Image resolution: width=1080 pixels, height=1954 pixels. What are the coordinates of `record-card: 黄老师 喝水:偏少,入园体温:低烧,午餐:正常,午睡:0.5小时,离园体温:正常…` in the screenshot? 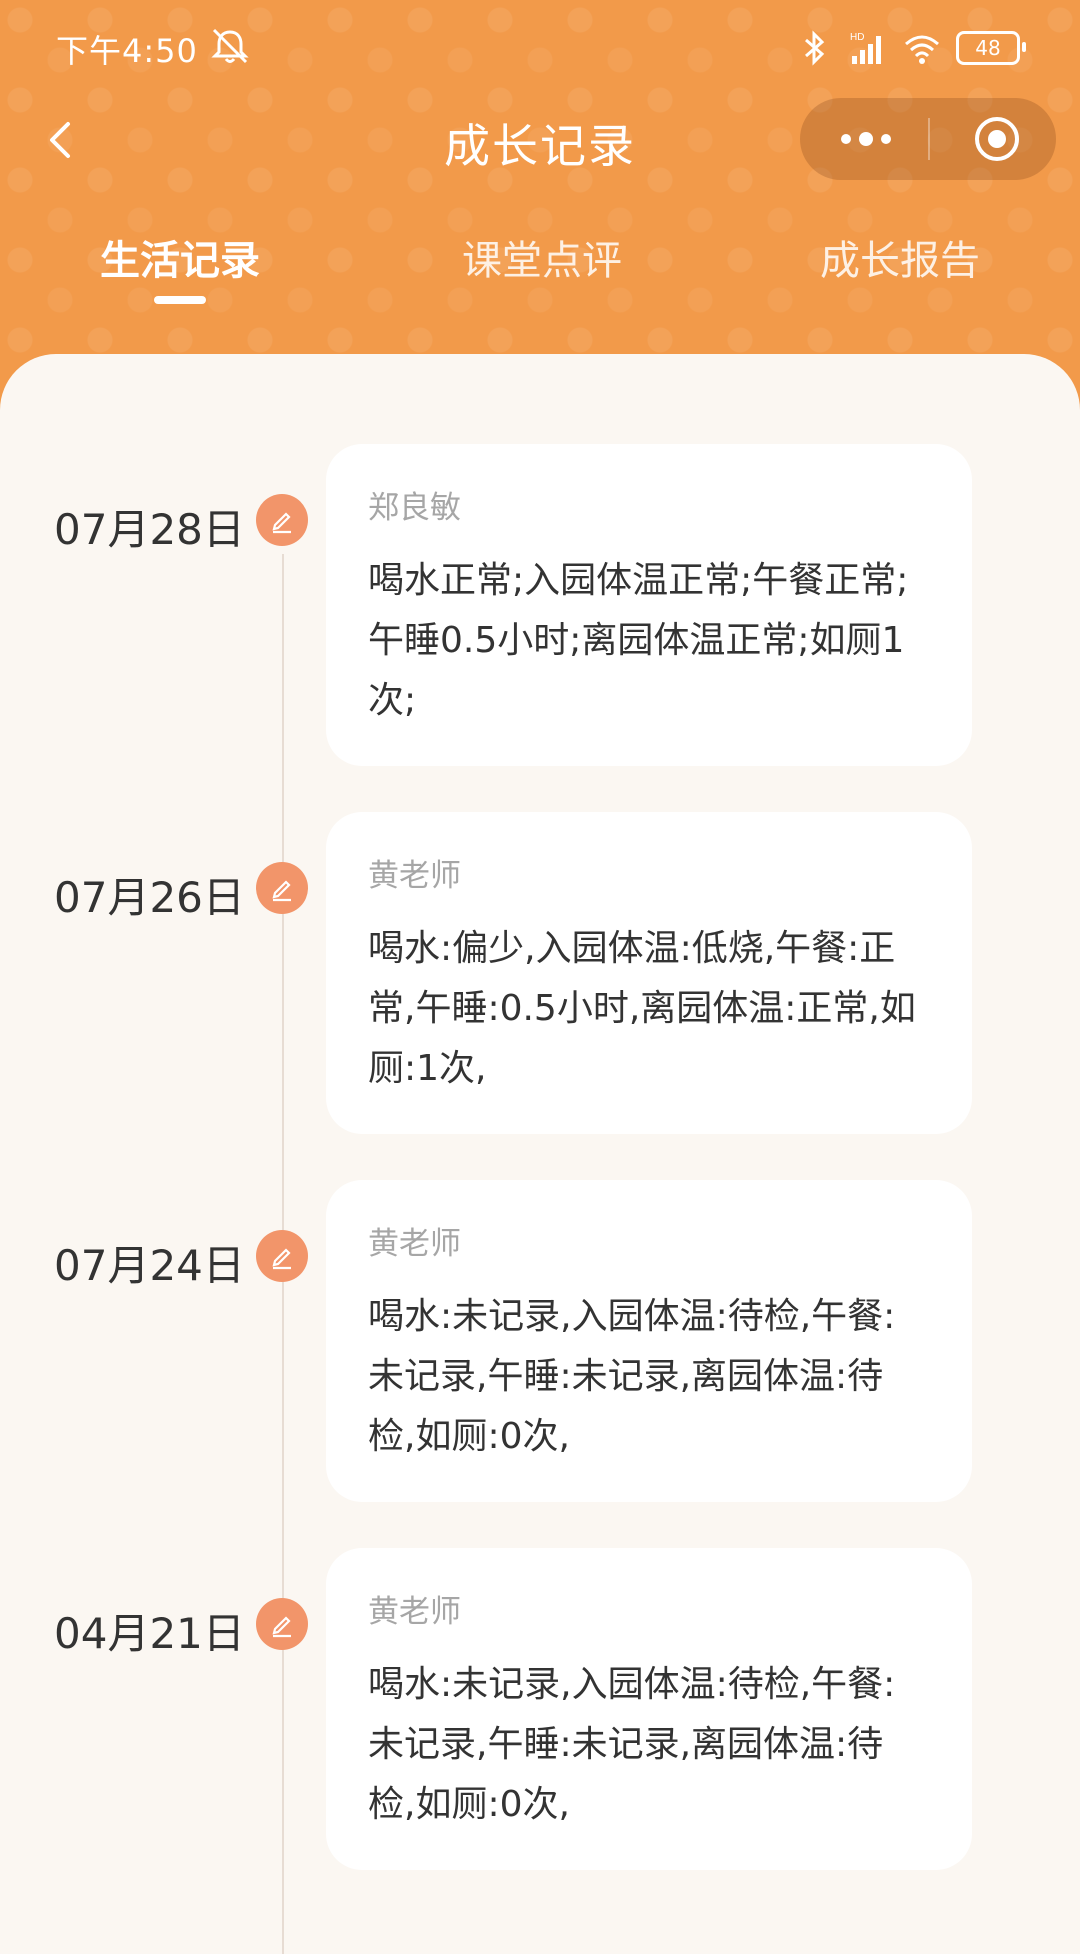 It's located at (649, 973).